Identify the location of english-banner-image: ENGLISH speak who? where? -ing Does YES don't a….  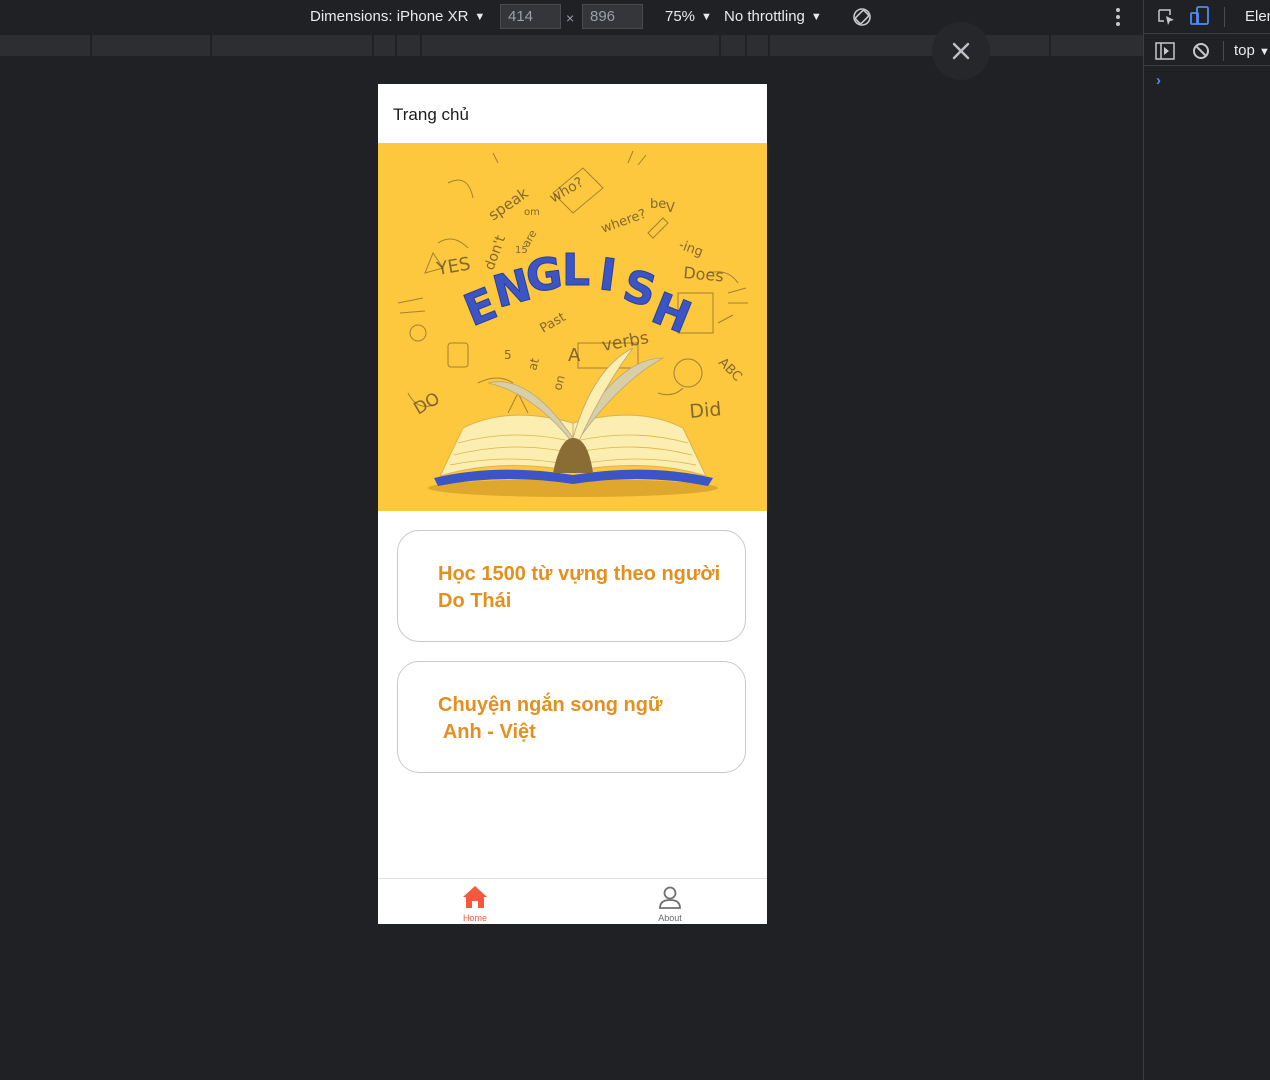
(572, 327).